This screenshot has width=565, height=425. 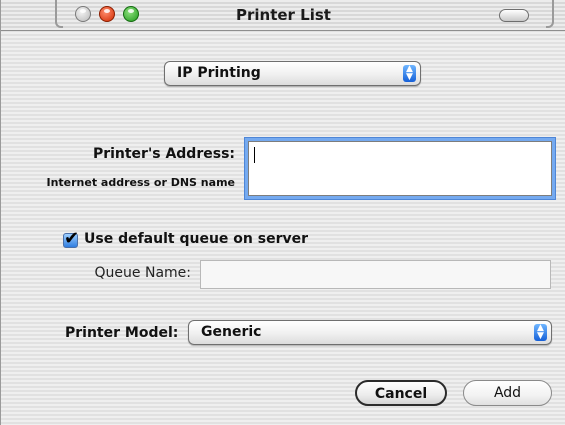 I want to click on queue-name-label: Queue Name:, so click(x=142, y=273).